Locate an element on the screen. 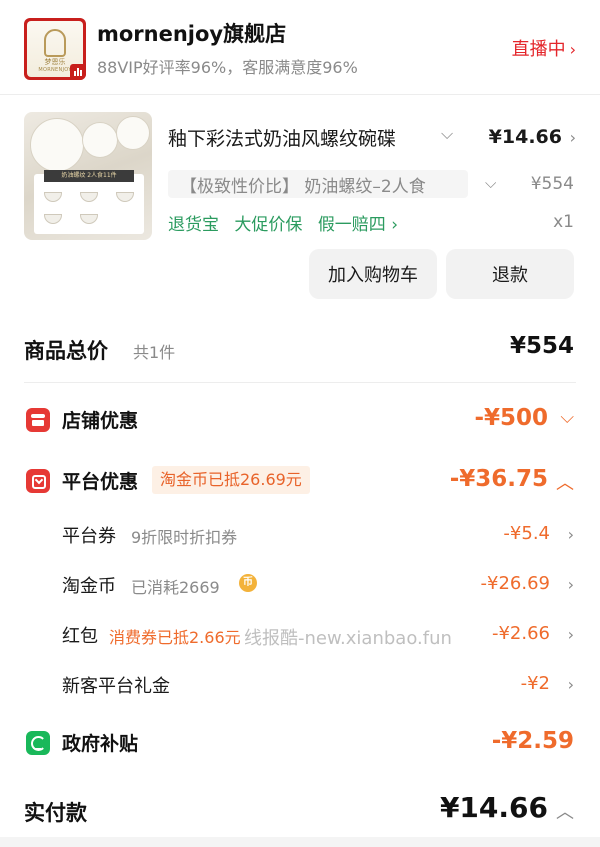 The width and height of the screenshot is (600, 847). platform-item-value: -¥26.69 is located at coordinates (515, 583).